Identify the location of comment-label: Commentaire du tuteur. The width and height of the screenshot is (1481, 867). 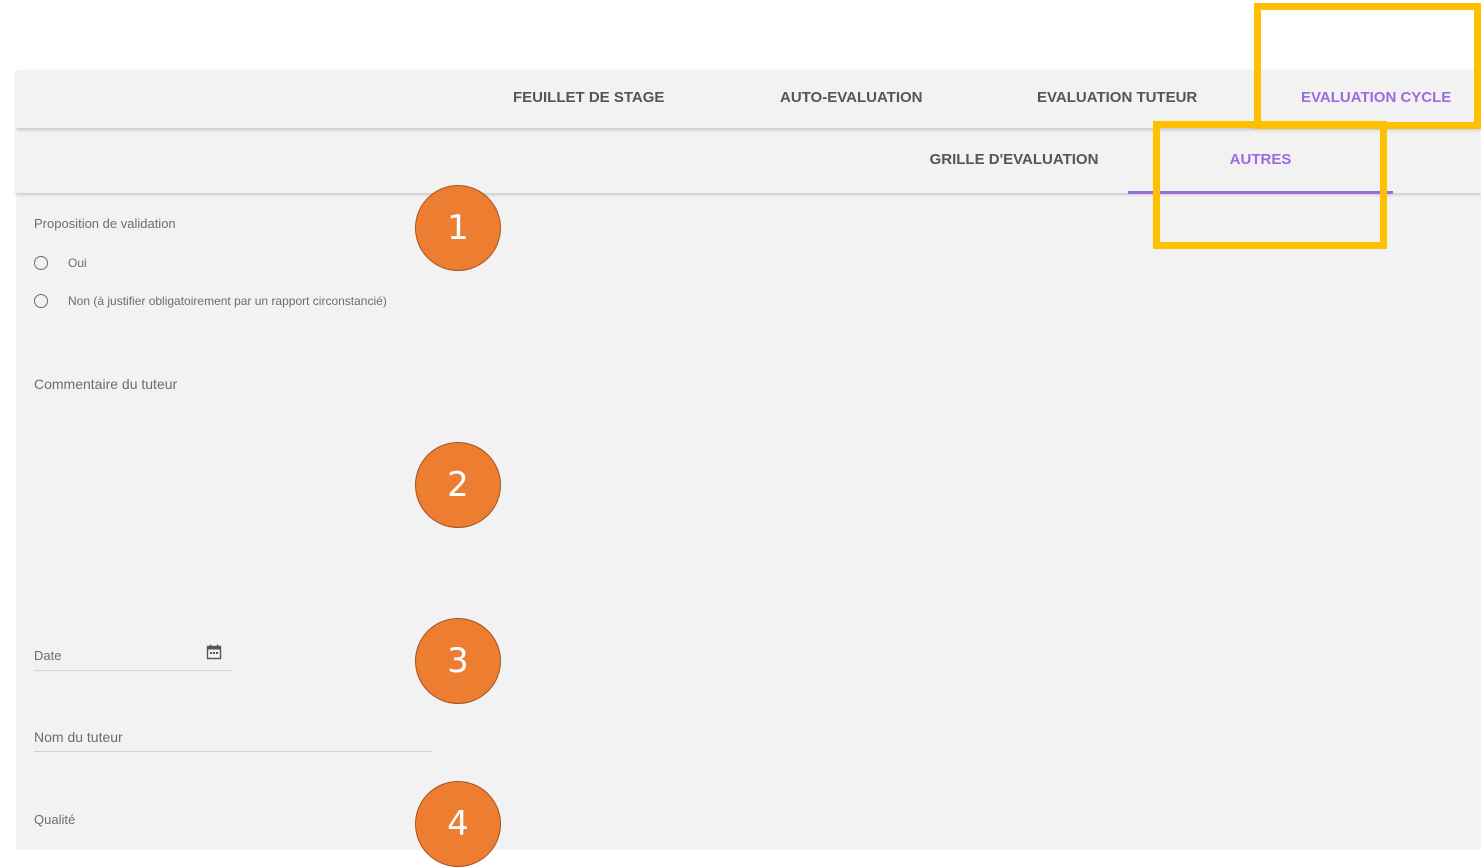
(106, 384).